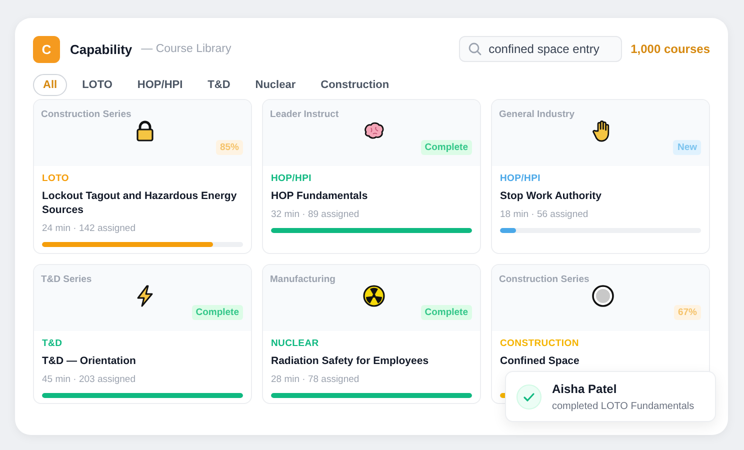 The image size is (744, 450). I want to click on course-title: Lockout Tagout and Hazardous Energy Sources, so click(140, 203).